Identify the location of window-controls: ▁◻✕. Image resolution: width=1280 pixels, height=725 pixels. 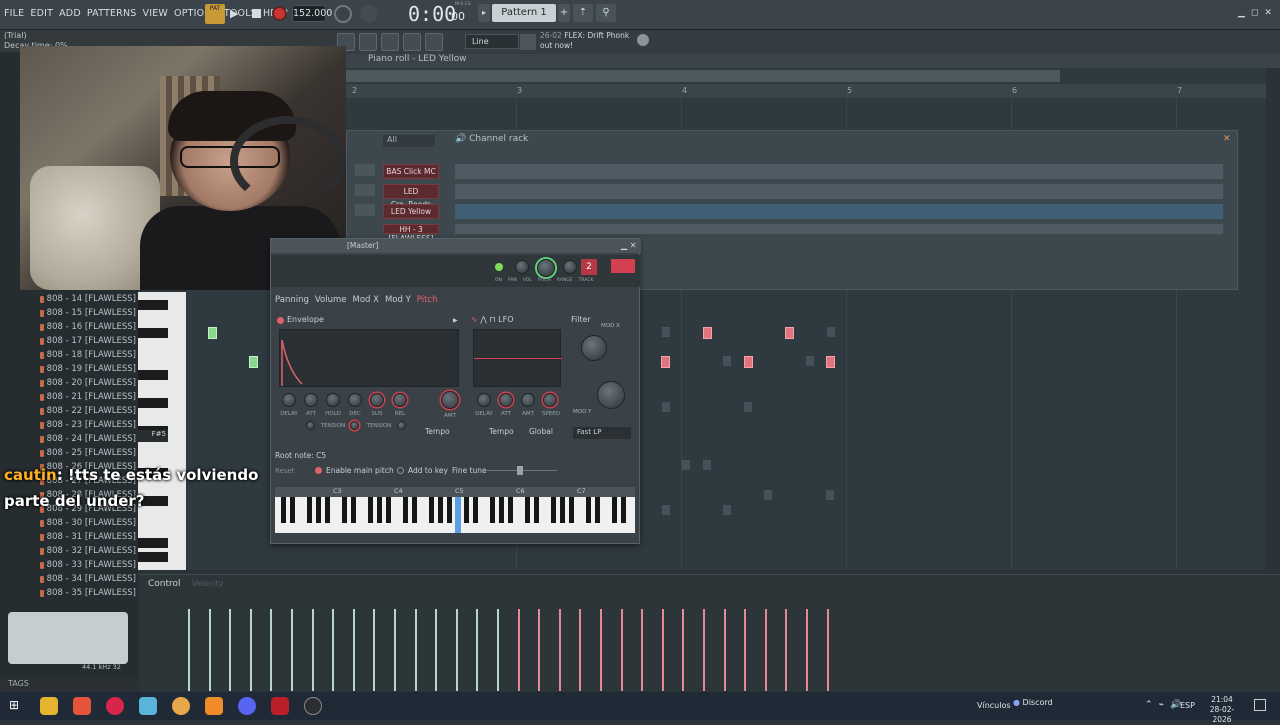
(1258, 13).